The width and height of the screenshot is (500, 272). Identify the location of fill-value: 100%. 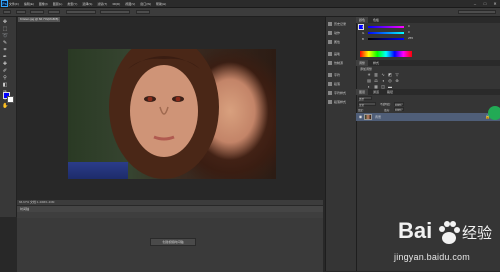
(398, 110).